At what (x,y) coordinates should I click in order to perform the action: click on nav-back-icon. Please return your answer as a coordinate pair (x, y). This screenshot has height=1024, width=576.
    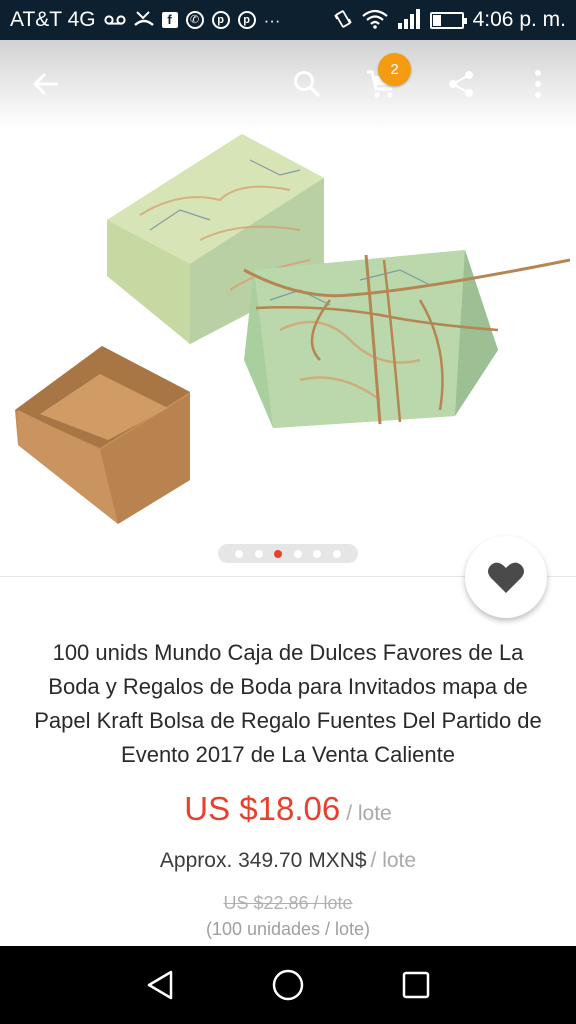
    Looking at the image, I should click on (160, 985).